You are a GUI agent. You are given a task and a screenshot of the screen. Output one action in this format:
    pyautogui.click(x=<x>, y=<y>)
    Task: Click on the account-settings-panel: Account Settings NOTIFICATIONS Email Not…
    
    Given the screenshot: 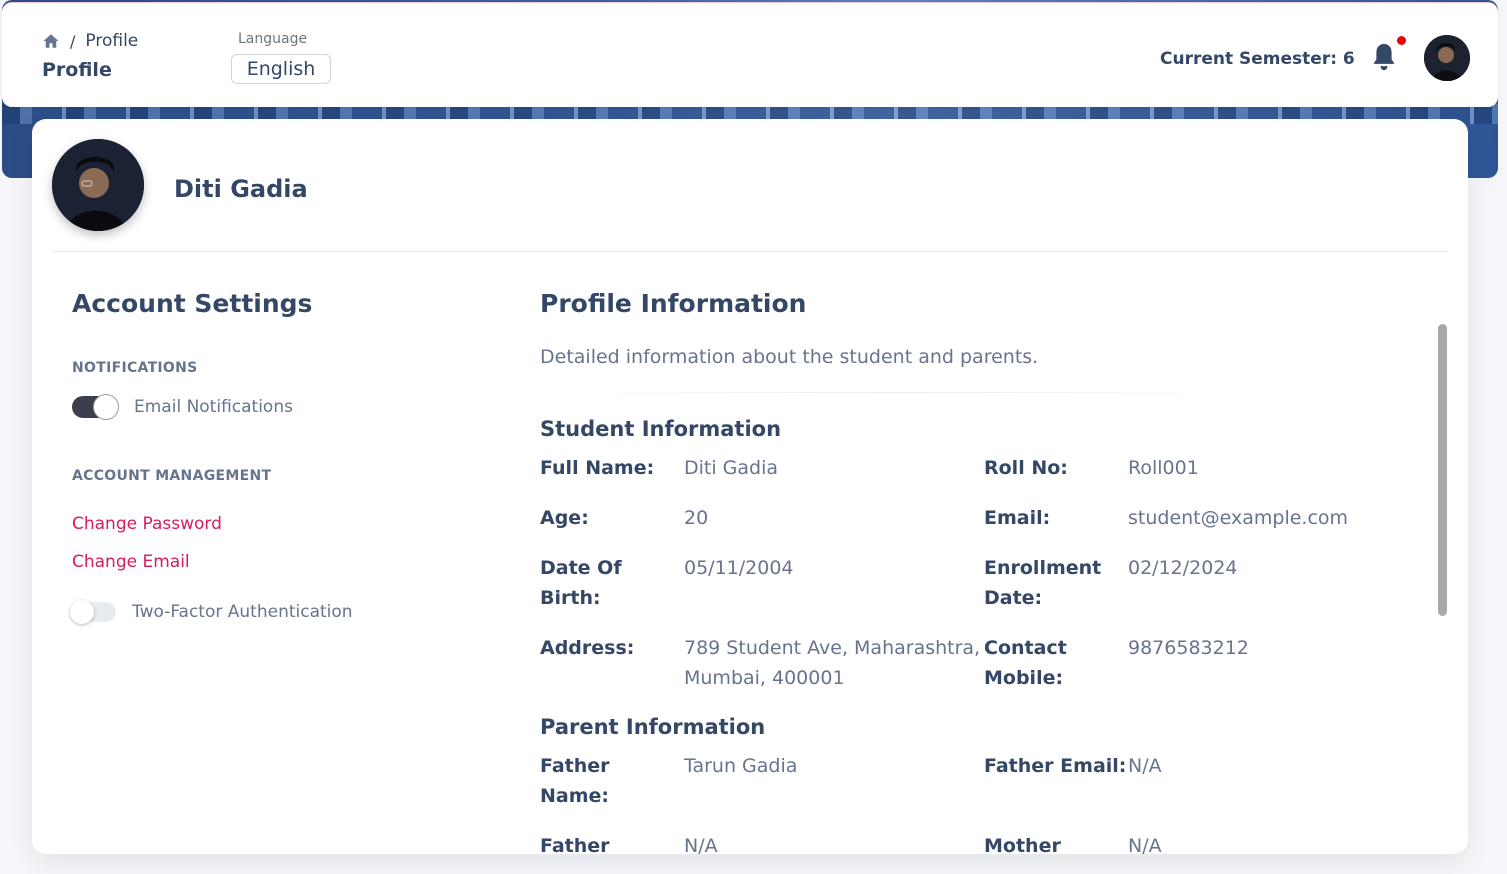 What is the action you would take?
    pyautogui.click(x=281, y=456)
    